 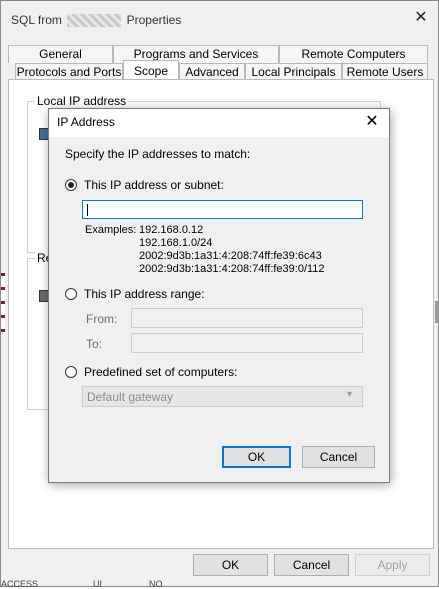 What do you see at coordinates (247, 343) in the screenshot?
I see `to-input` at bounding box center [247, 343].